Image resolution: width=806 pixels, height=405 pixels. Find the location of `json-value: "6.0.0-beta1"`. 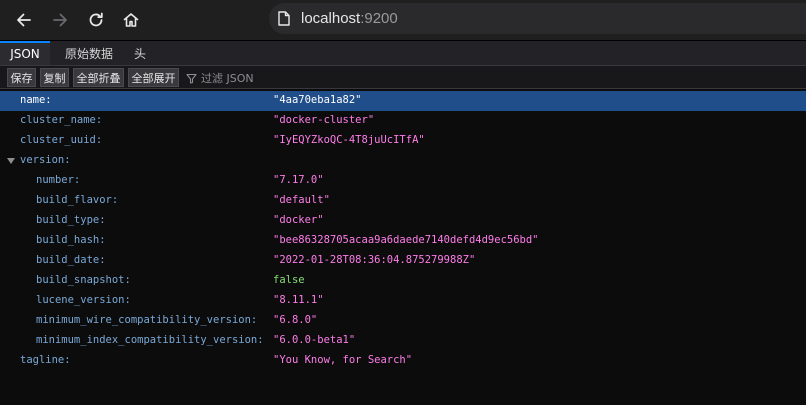

json-value: "6.0.0-beta1" is located at coordinates (314, 340).